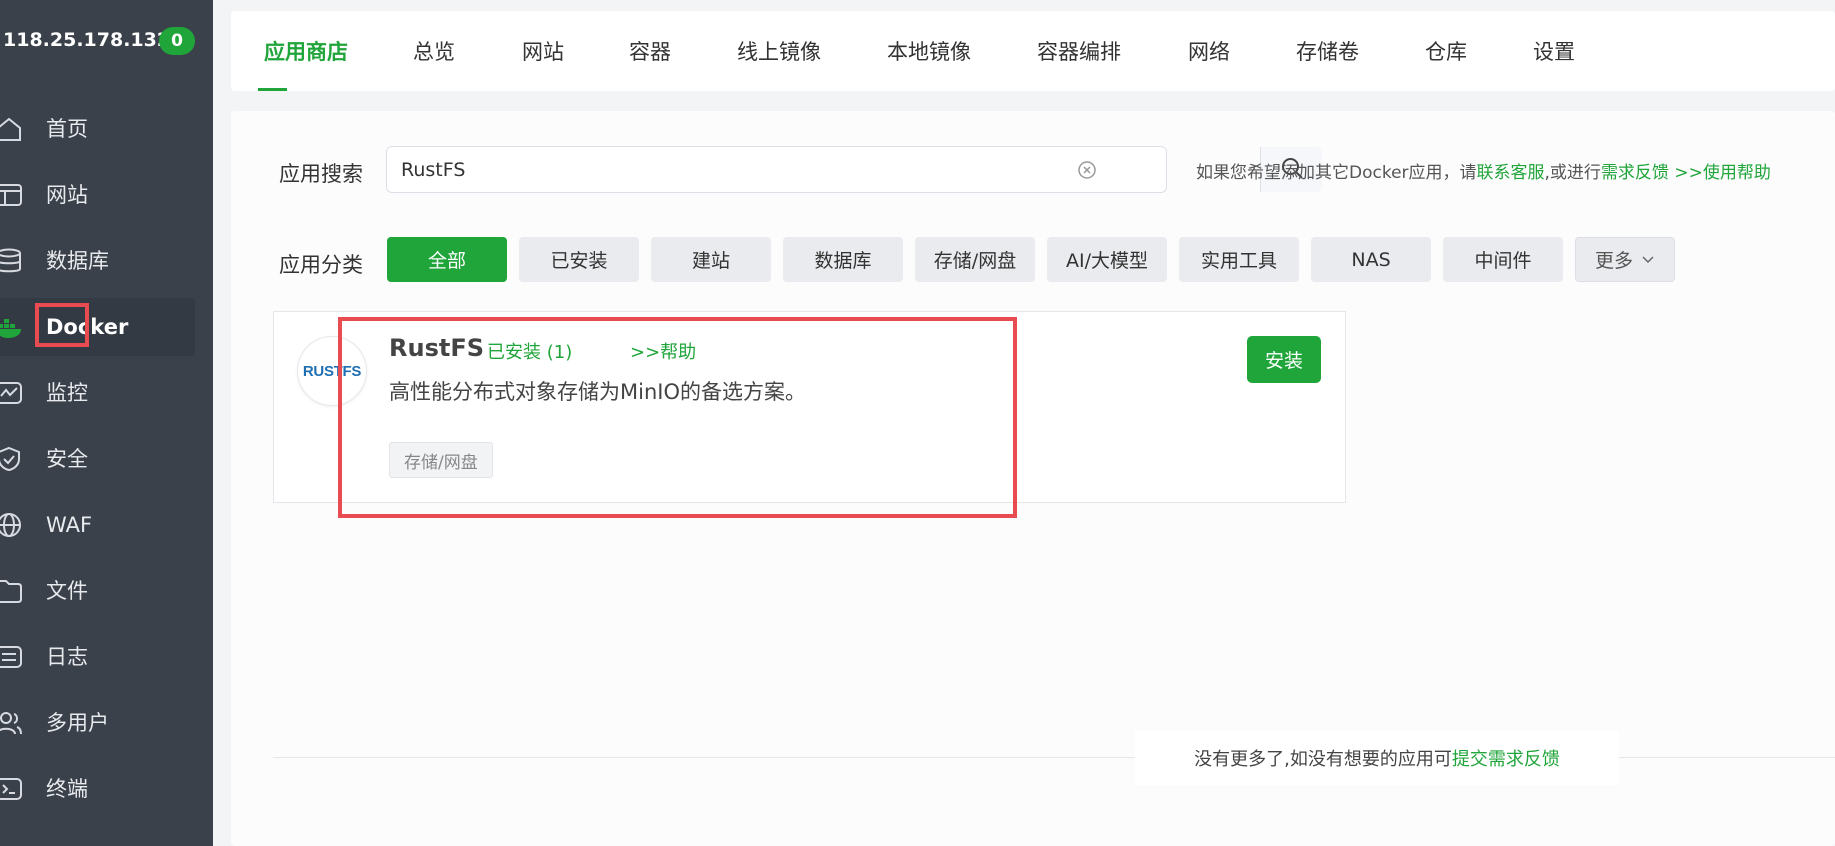 The image size is (1835, 846). What do you see at coordinates (67, 129) in the screenshot?
I see `sidebar-item-label: 首页` at bounding box center [67, 129].